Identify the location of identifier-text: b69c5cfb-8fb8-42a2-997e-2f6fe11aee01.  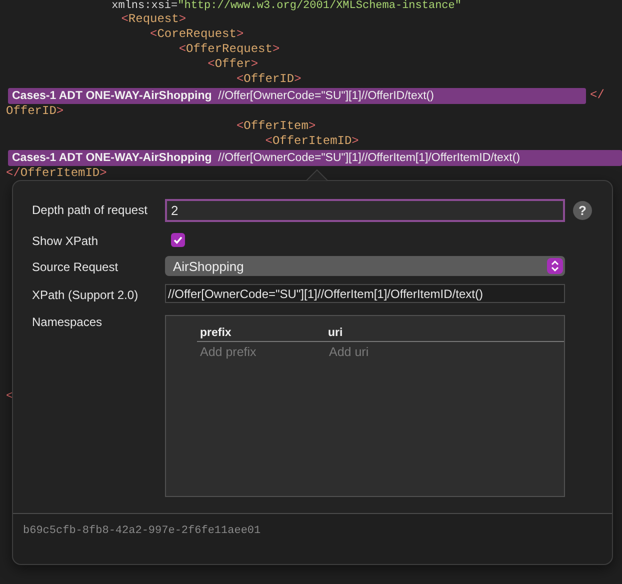
(142, 531).